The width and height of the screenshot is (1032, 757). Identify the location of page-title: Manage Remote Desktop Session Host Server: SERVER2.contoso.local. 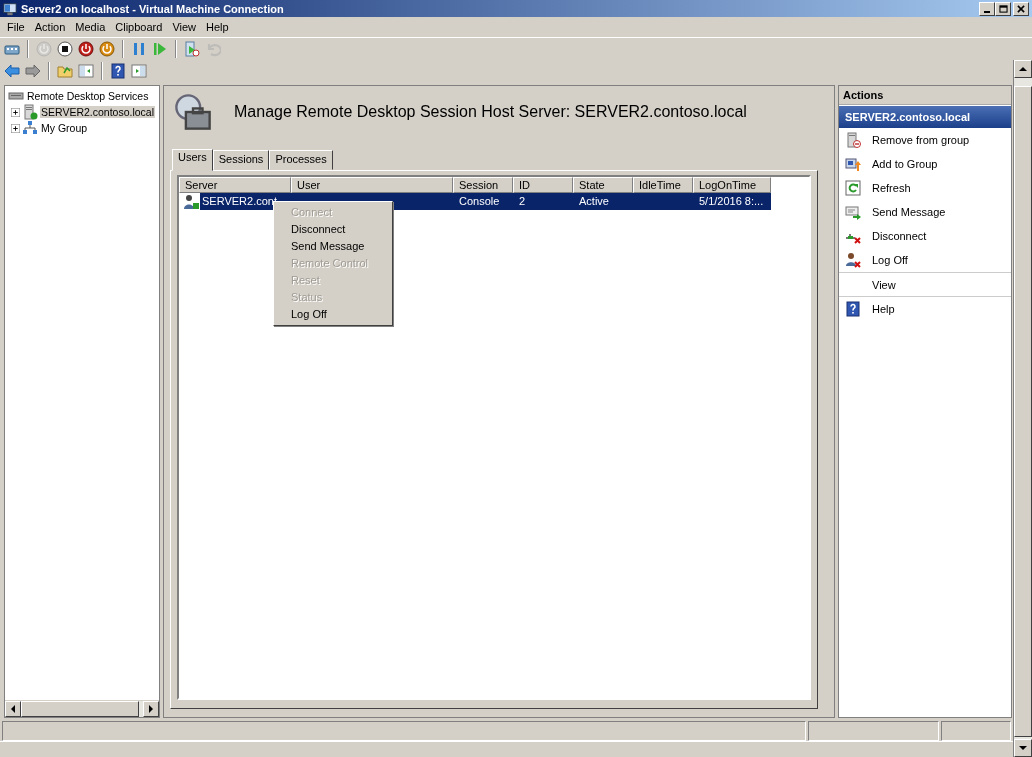
(490, 112).